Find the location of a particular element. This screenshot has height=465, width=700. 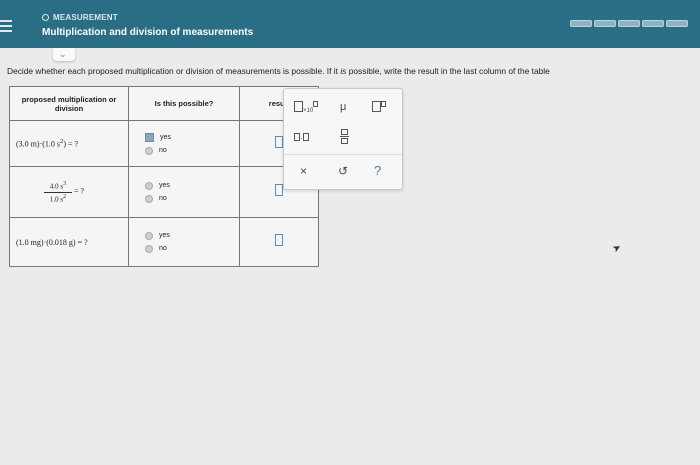

multiply-button: · is located at coordinates (301, 138).